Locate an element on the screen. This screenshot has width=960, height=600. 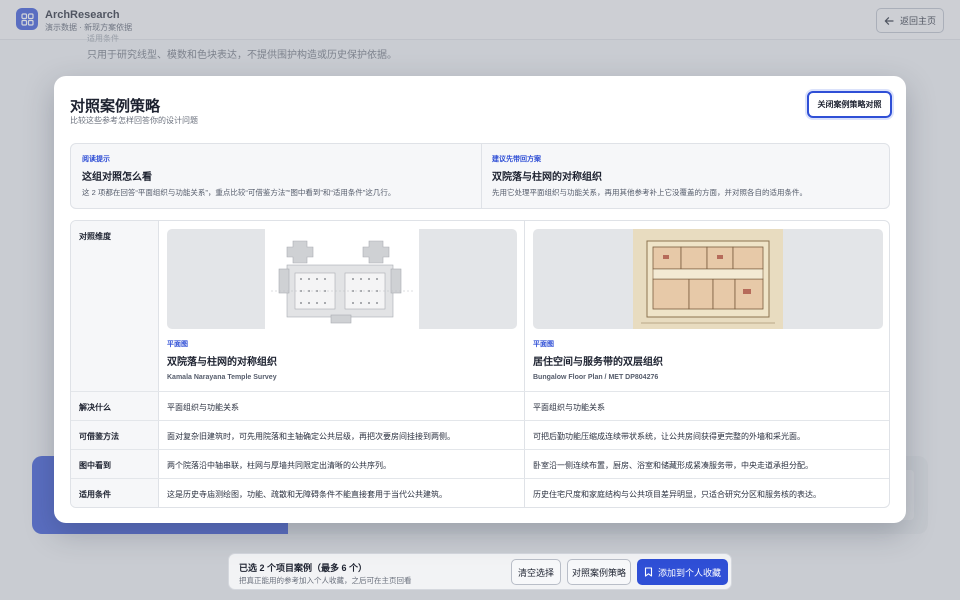
row-label: 适用条件 is located at coordinates (95, 494).